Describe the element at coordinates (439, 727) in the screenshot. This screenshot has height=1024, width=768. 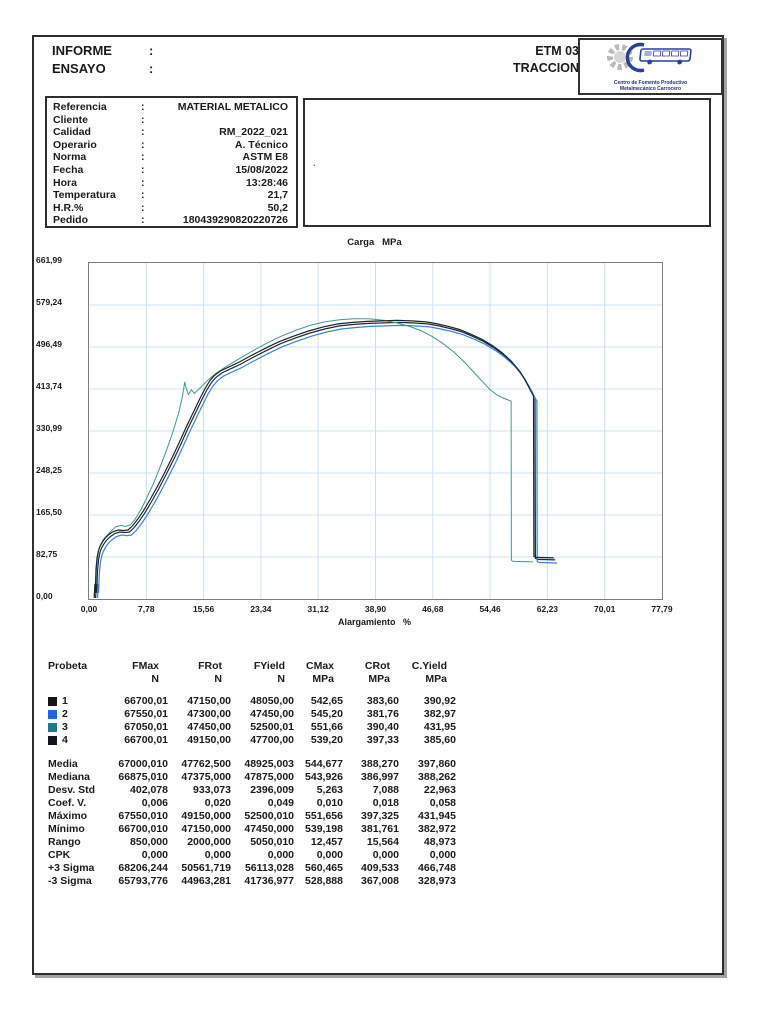
I see `results-value-cell: 431,95` at that location.